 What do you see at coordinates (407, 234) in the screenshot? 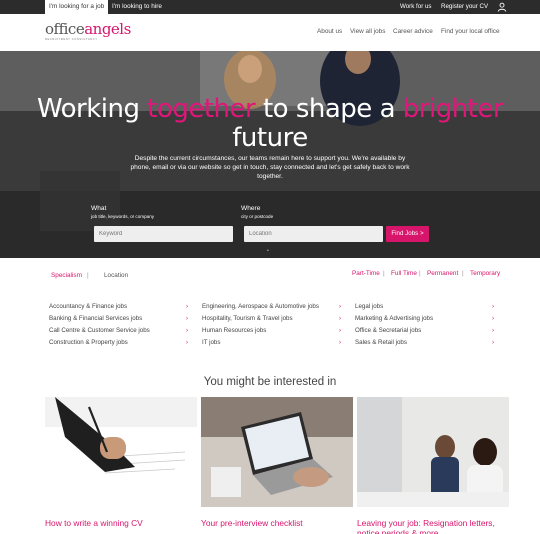
I see `find-jobs-button: Find Jobs >` at bounding box center [407, 234].